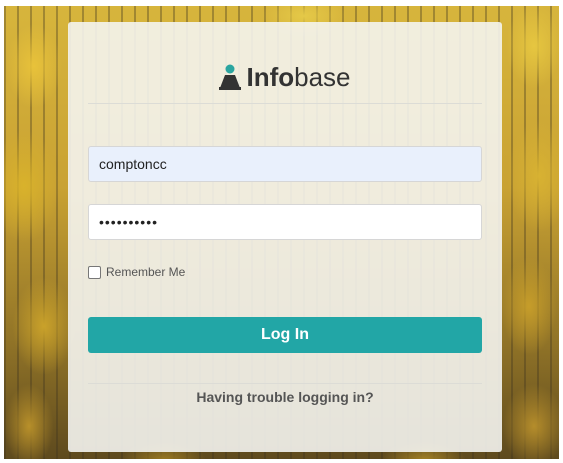 This screenshot has width=563, height=463. Describe the element at coordinates (94, 272) in the screenshot. I see `remember-me-checkbox` at that location.